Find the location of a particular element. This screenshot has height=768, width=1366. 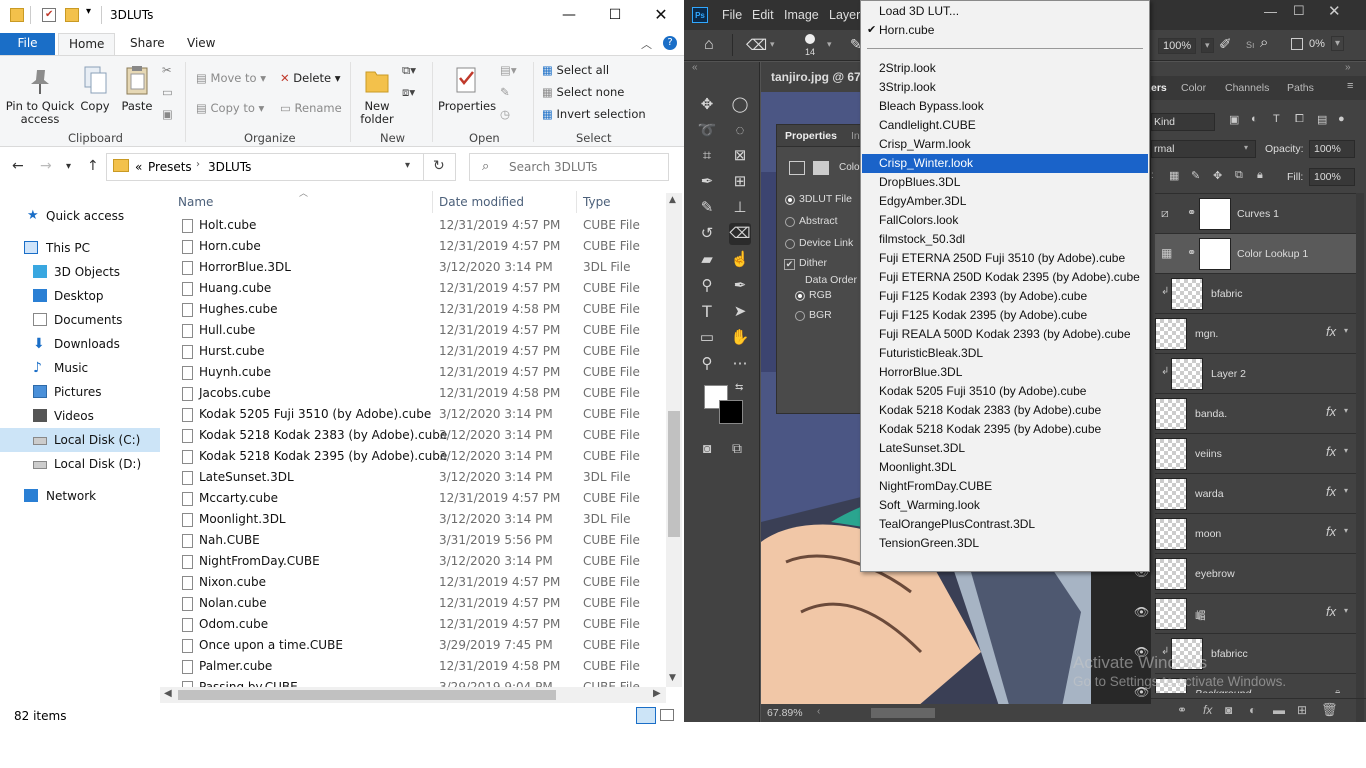

brush-preview-icon is located at coordinates (810, 39).